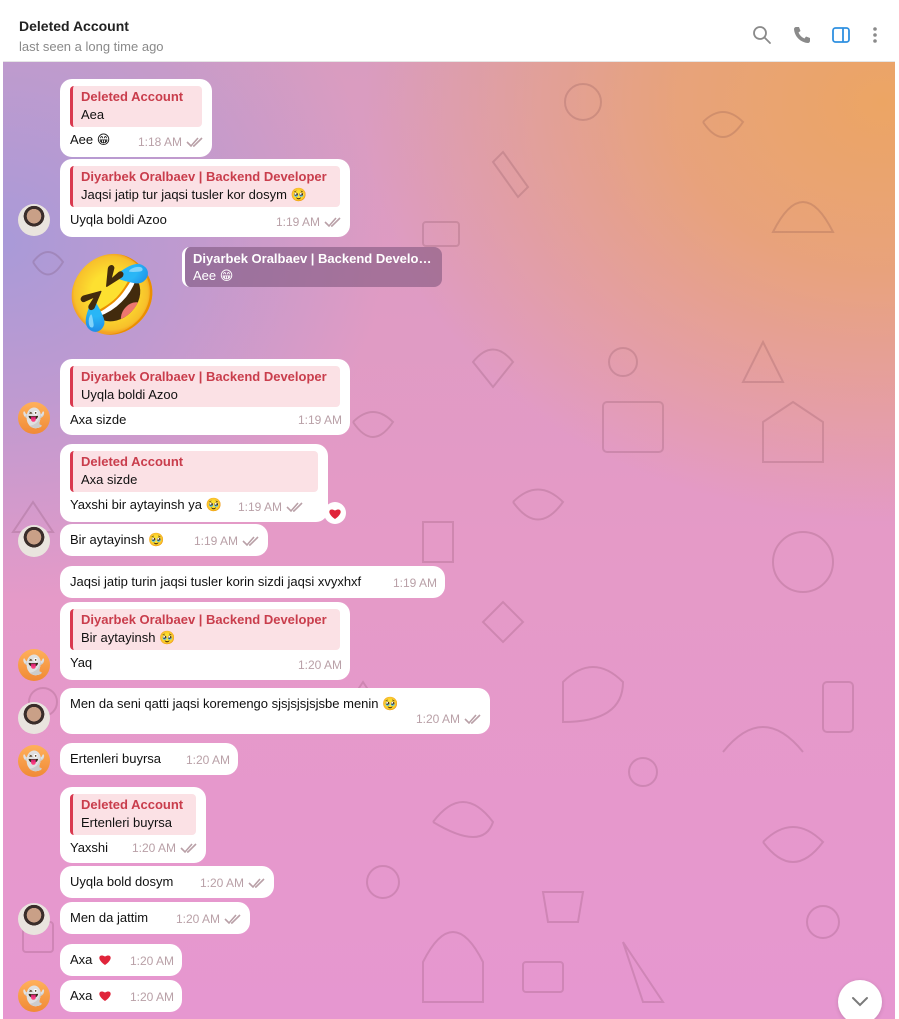 Image resolution: width=899 pixels, height=1019 pixels. What do you see at coordinates (159, 142) in the screenshot?
I see `message-time: 1:18 AM` at bounding box center [159, 142].